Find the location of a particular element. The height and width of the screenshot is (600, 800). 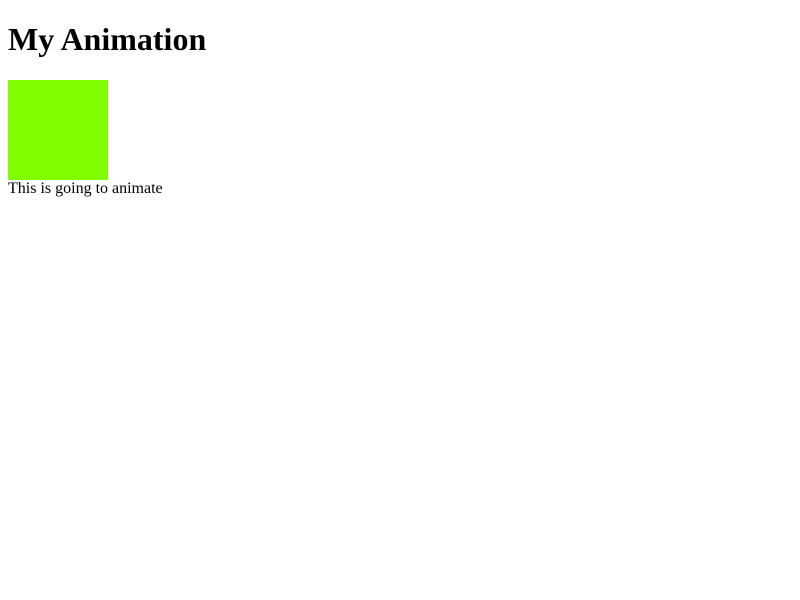

animated-box is located at coordinates (58, 130).